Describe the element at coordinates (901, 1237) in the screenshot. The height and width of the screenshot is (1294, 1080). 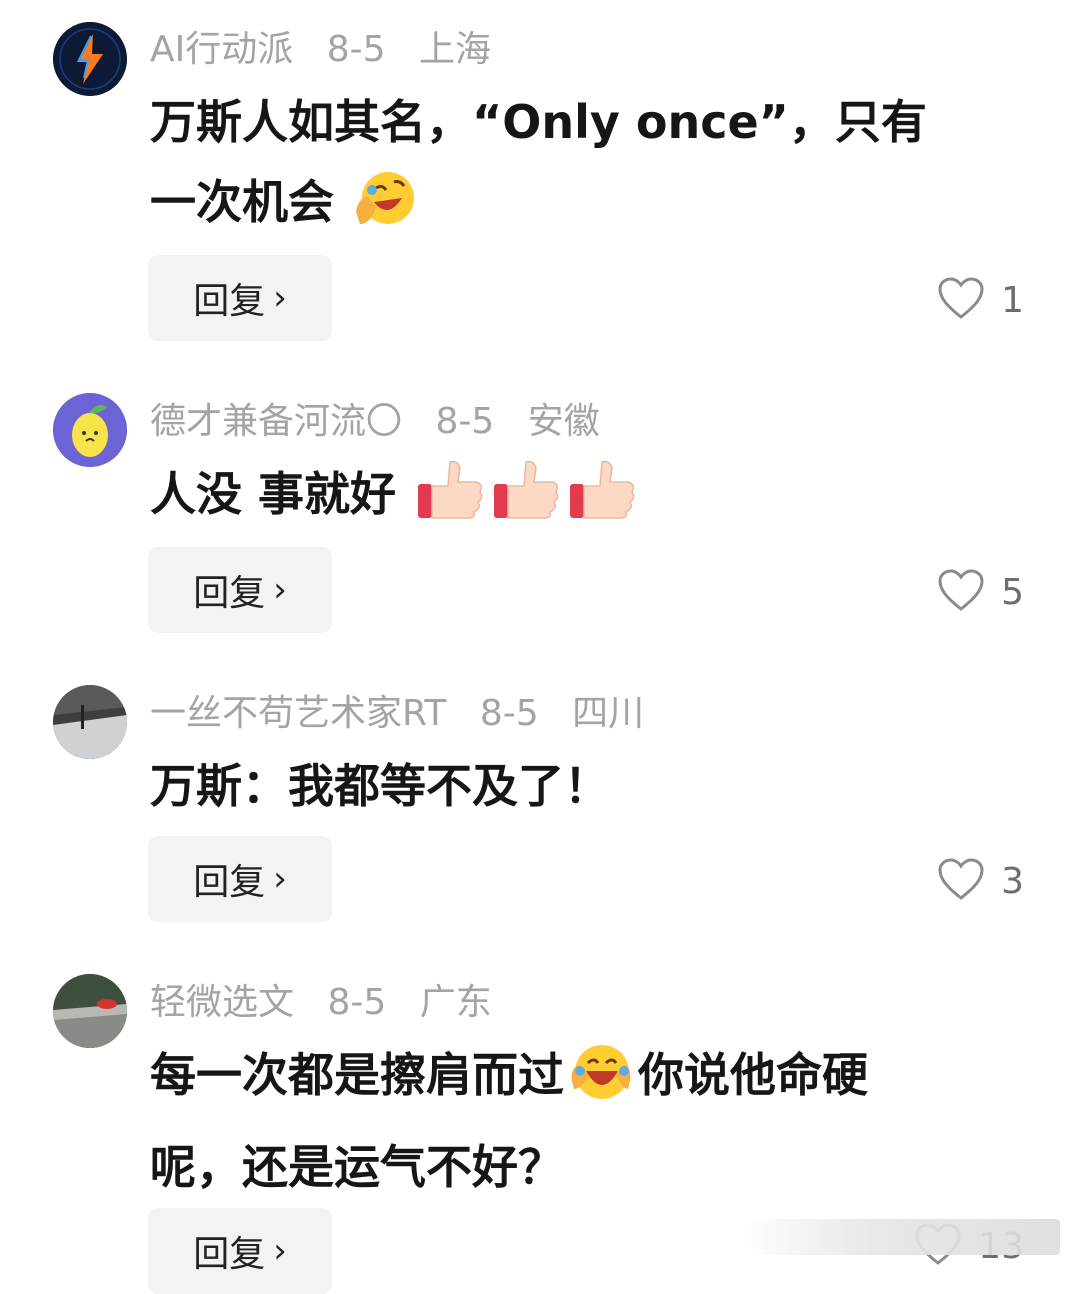
I see `watermark-overlay` at that location.